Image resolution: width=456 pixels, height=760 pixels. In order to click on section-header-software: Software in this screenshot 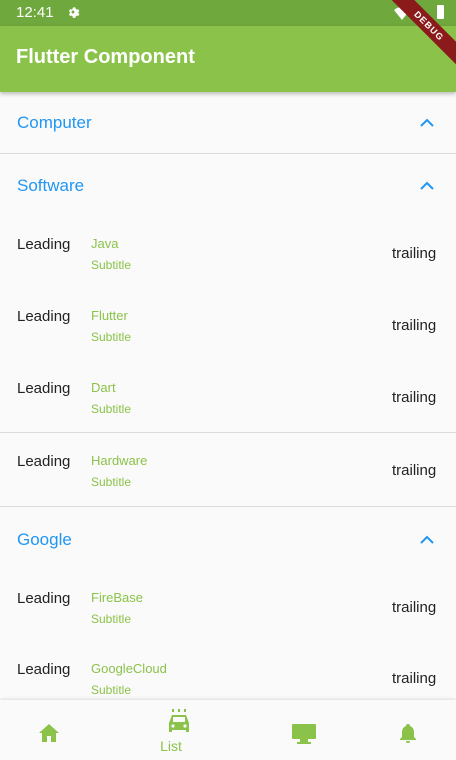, I will do `click(228, 185)`.